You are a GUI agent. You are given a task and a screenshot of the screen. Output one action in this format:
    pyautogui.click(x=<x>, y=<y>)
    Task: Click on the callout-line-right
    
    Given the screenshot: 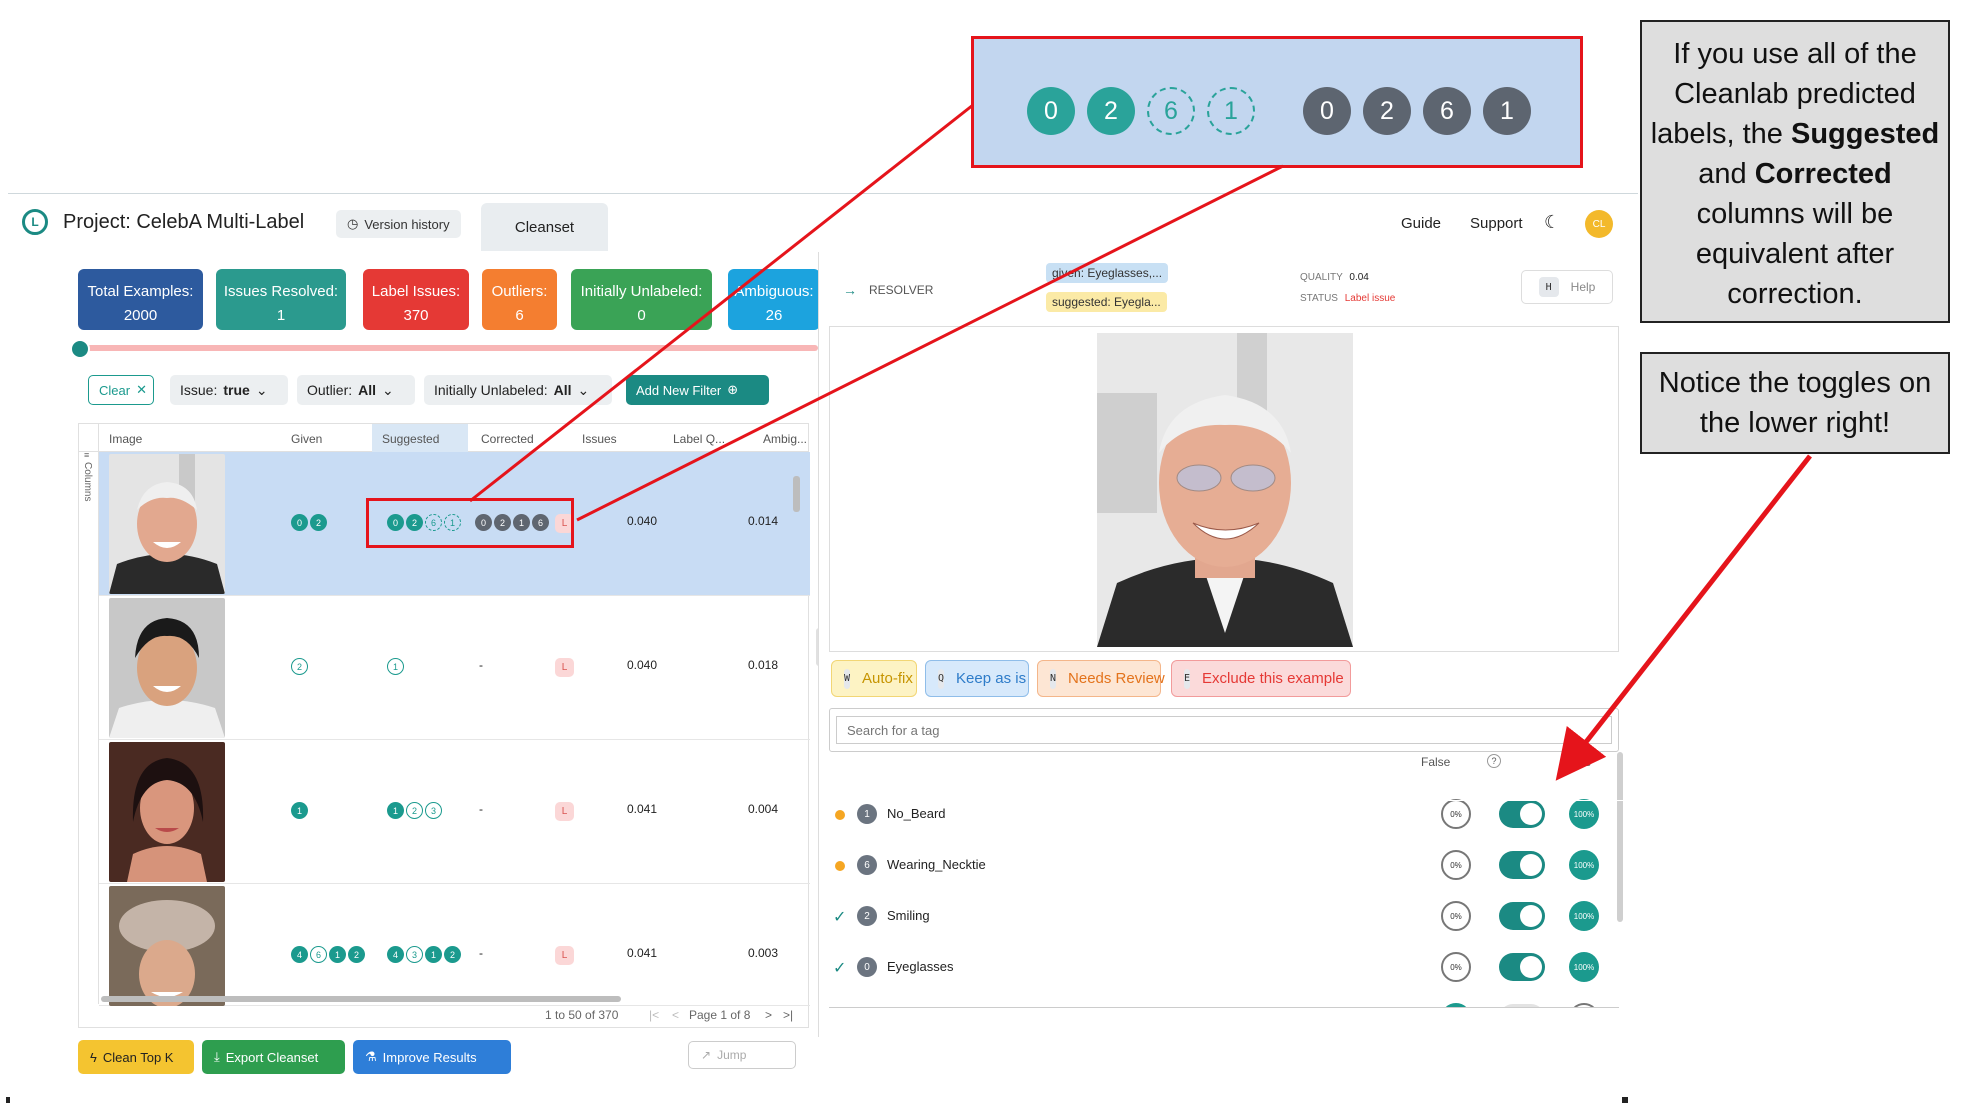 What is the action you would take?
    pyautogui.click(x=930, y=343)
    